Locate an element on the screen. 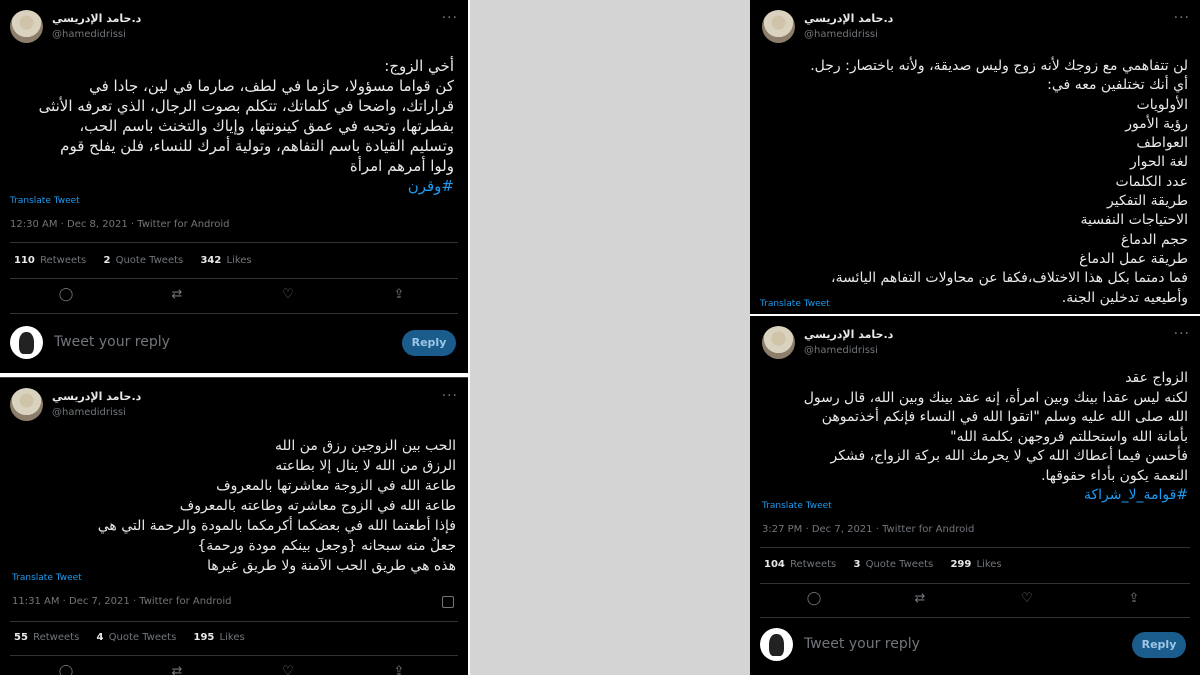  like-count: 299 Likes is located at coordinates (975, 564).